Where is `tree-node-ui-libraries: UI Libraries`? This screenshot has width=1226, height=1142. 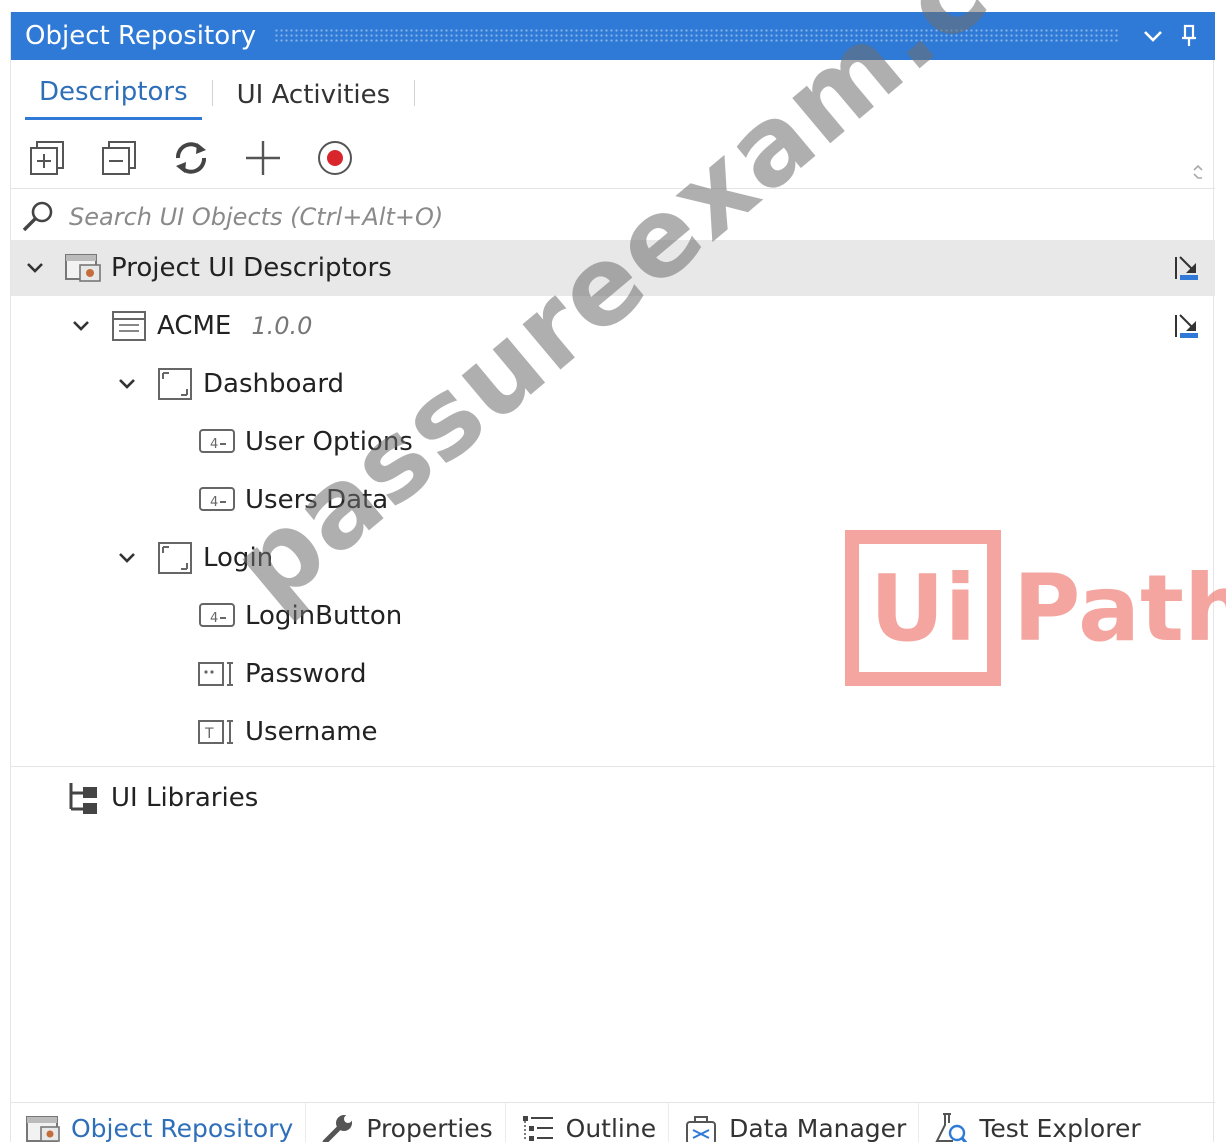
tree-node-ui-libraries: UI Libraries is located at coordinates (613, 798).